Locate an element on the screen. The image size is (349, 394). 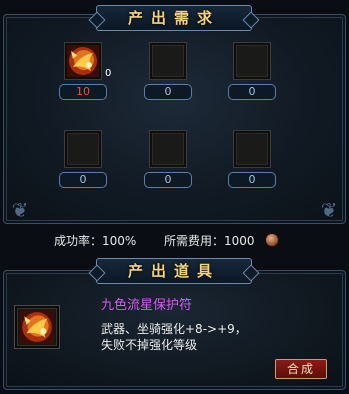
quantity-field-3: 0 is located at coordinates (252, 92).